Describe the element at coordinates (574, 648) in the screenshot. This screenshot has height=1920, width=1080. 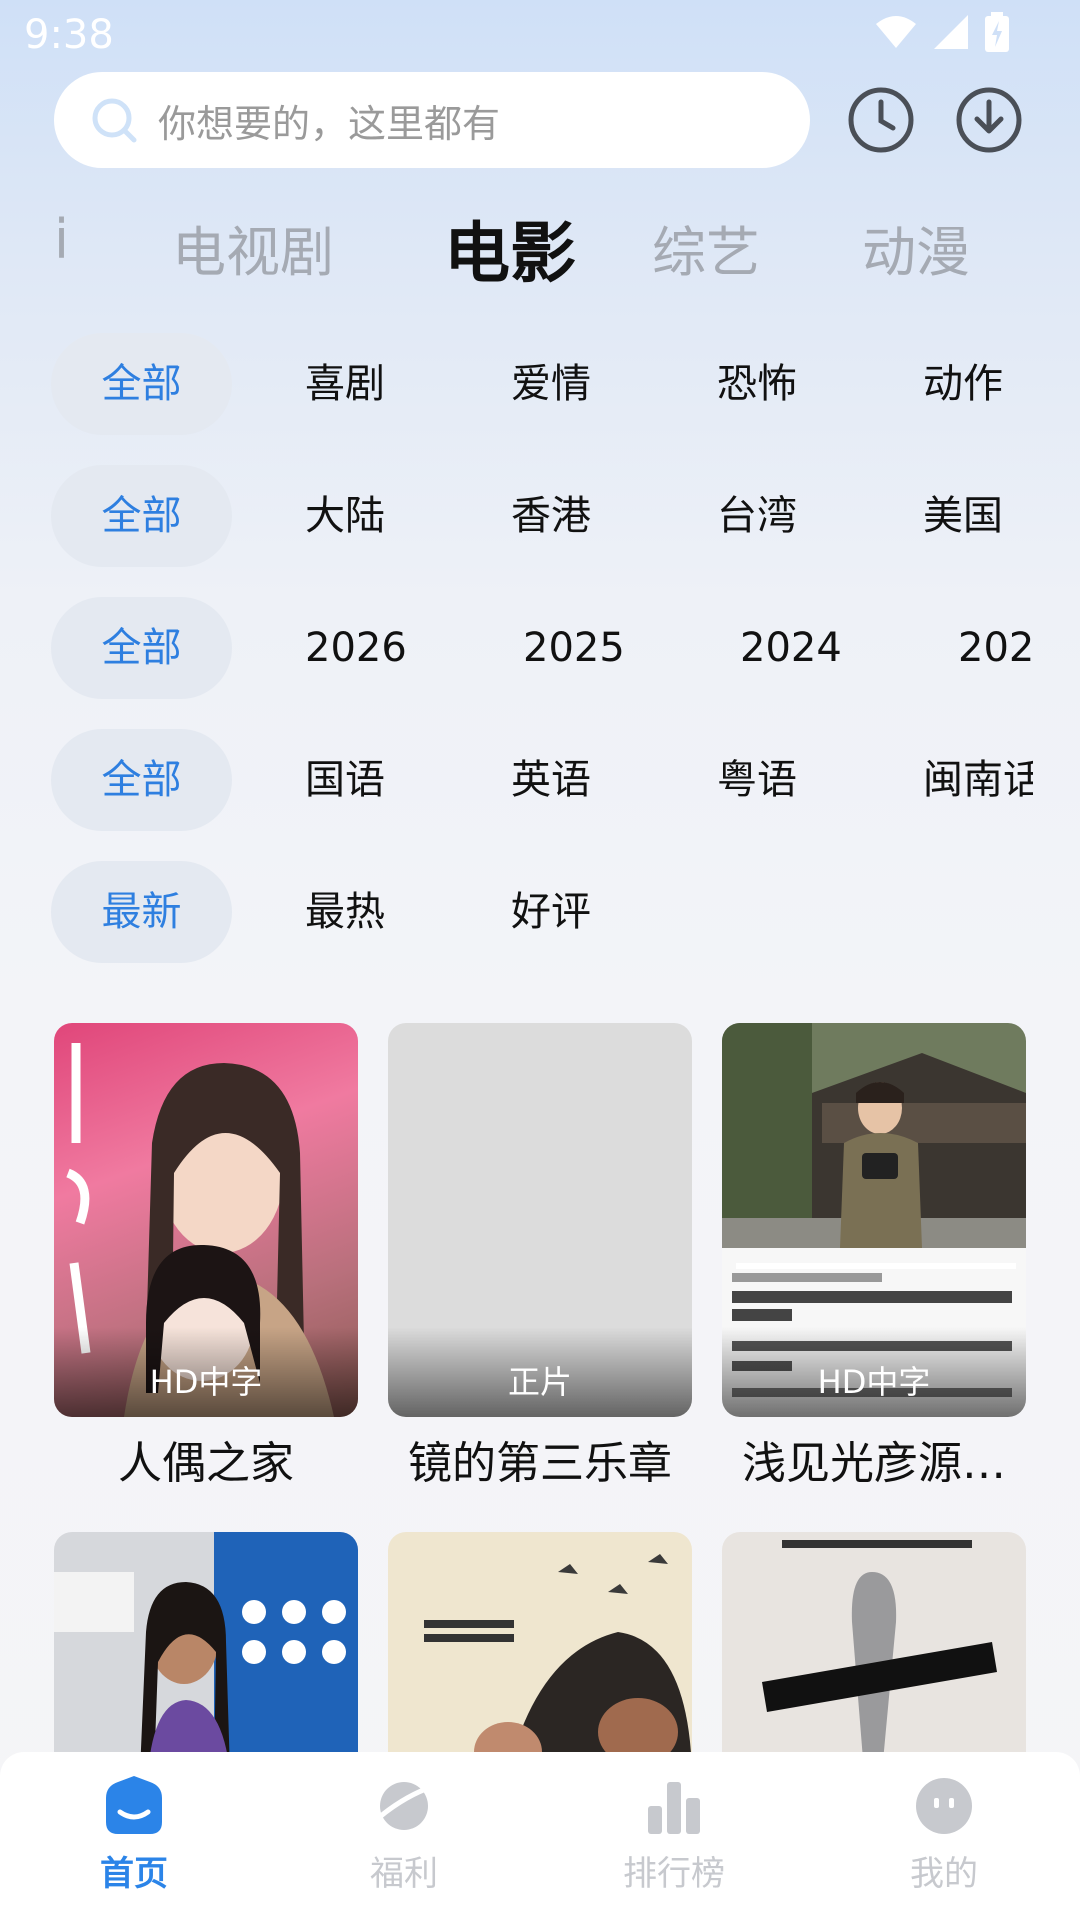
I see `year-chip: 2025` at that location.